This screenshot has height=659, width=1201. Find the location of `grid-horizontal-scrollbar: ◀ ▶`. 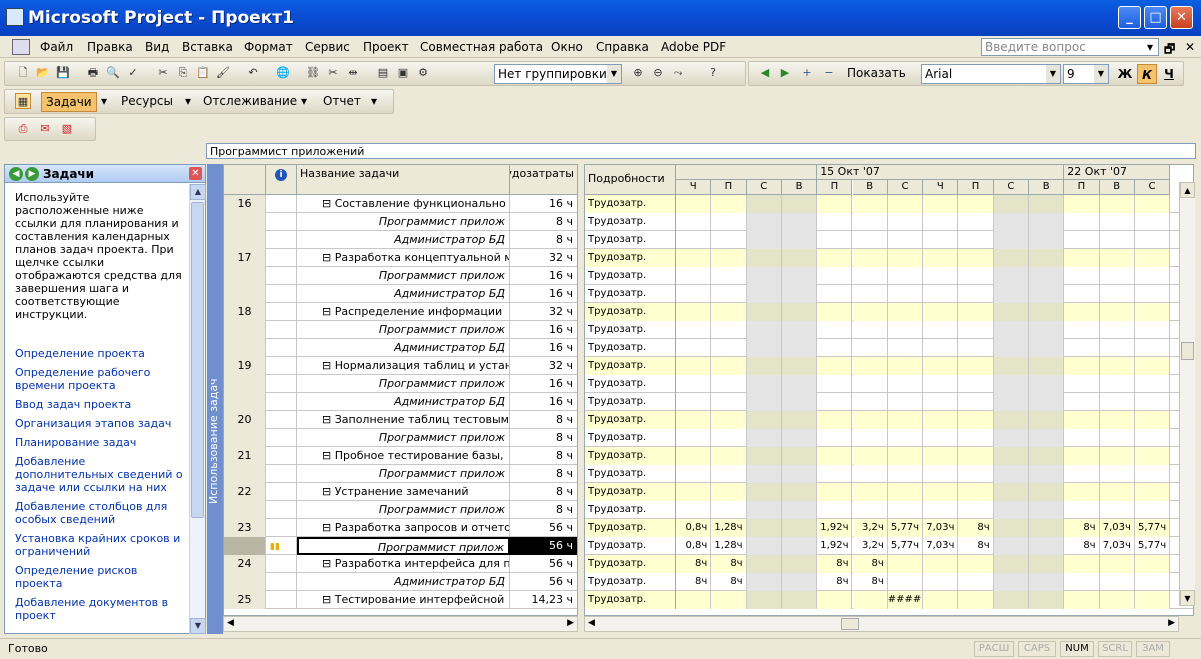

grid-horizontal-scrollbar: ◀ ▶ is located at coordinates (400, 624).